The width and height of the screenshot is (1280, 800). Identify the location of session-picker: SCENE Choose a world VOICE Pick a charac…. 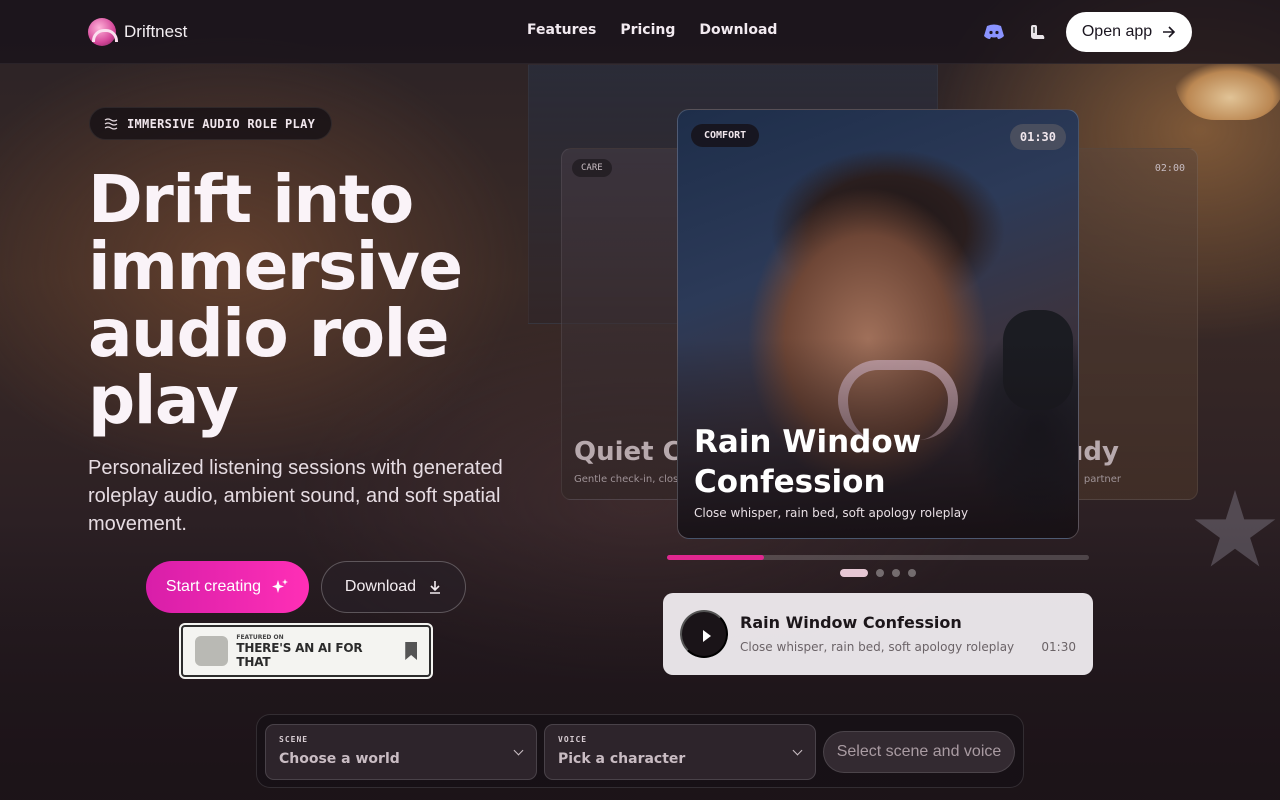
(640, 751).